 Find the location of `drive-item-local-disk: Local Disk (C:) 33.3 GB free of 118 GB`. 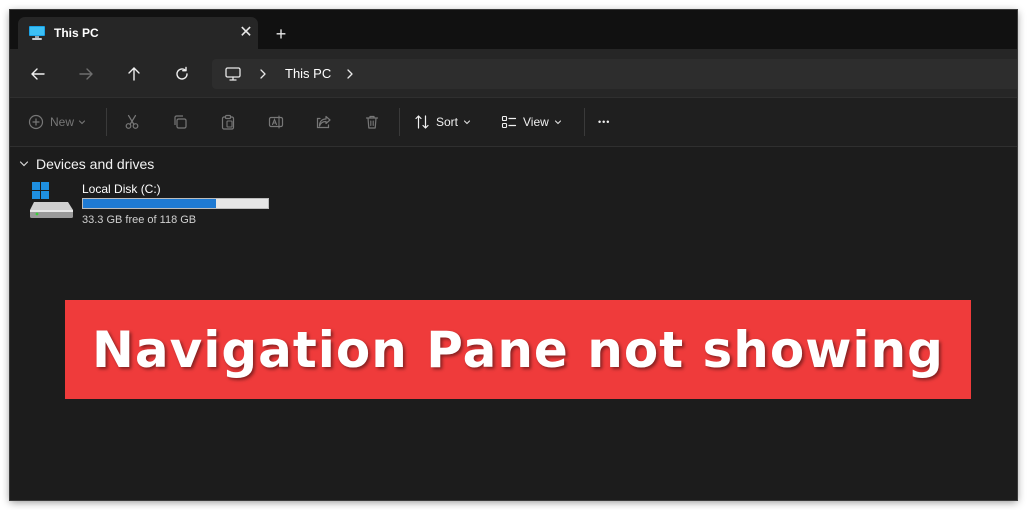

drive-item-local-disk: Local Disk (C:) 33.3 GB free of 118 GB is located at coordinates (160, 206).